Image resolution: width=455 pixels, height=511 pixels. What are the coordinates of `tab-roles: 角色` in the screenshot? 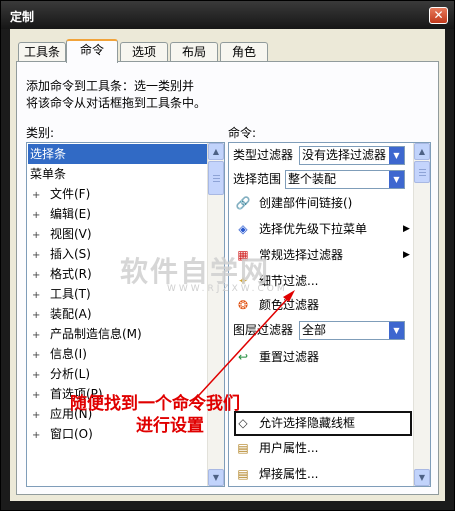 It's located at (244, 52).